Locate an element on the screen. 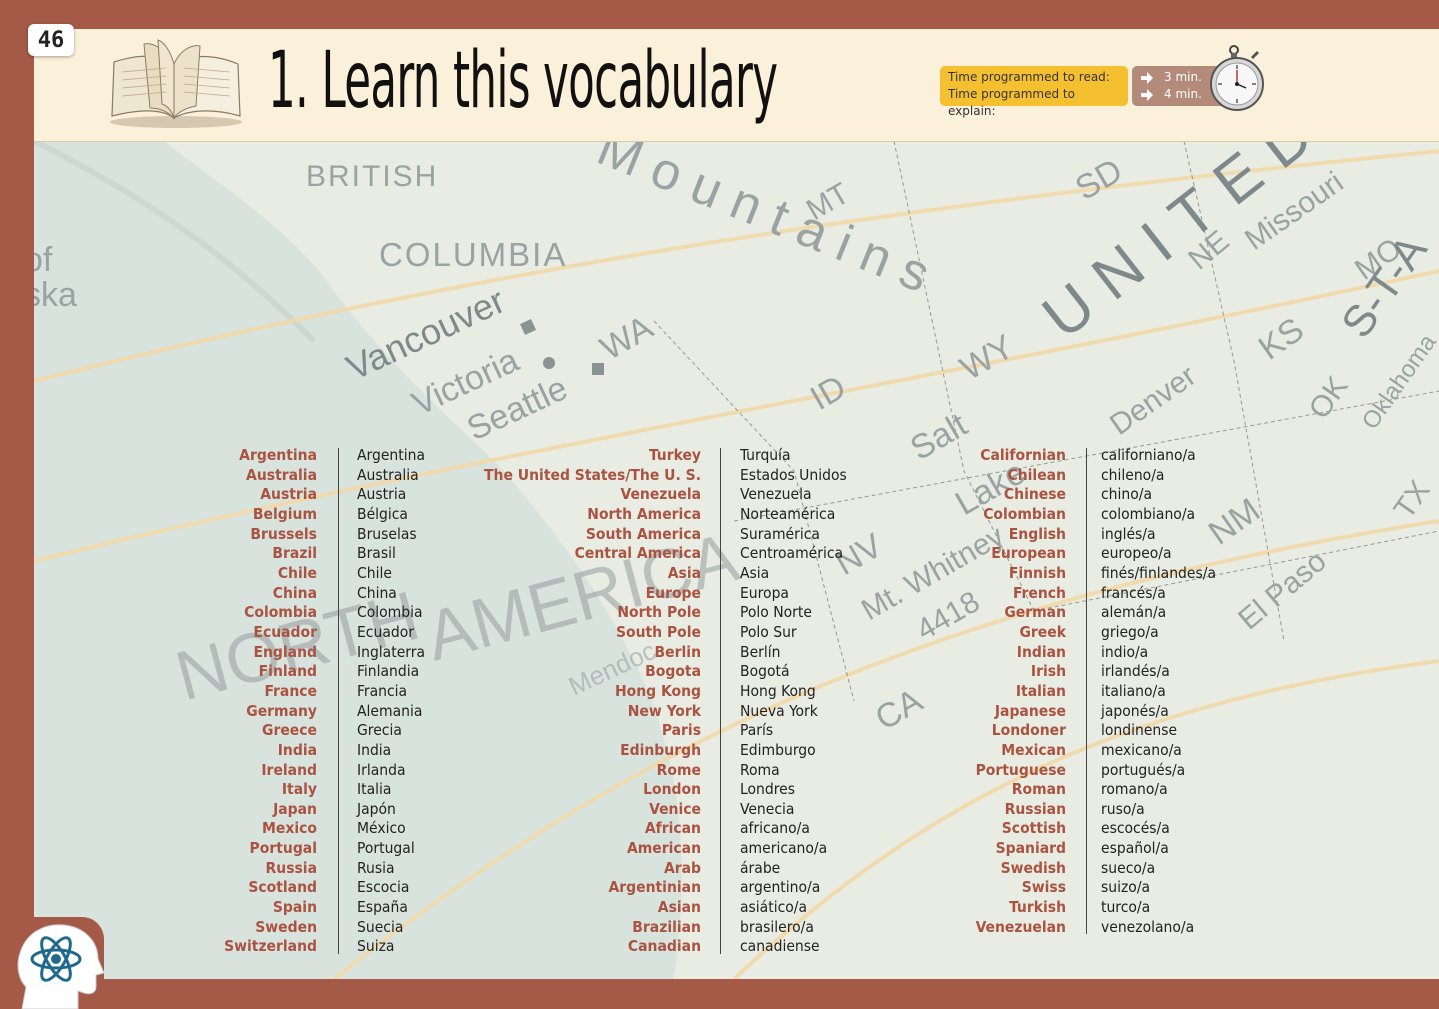  vocab-english: Asia is located at coordinates (684, 572).